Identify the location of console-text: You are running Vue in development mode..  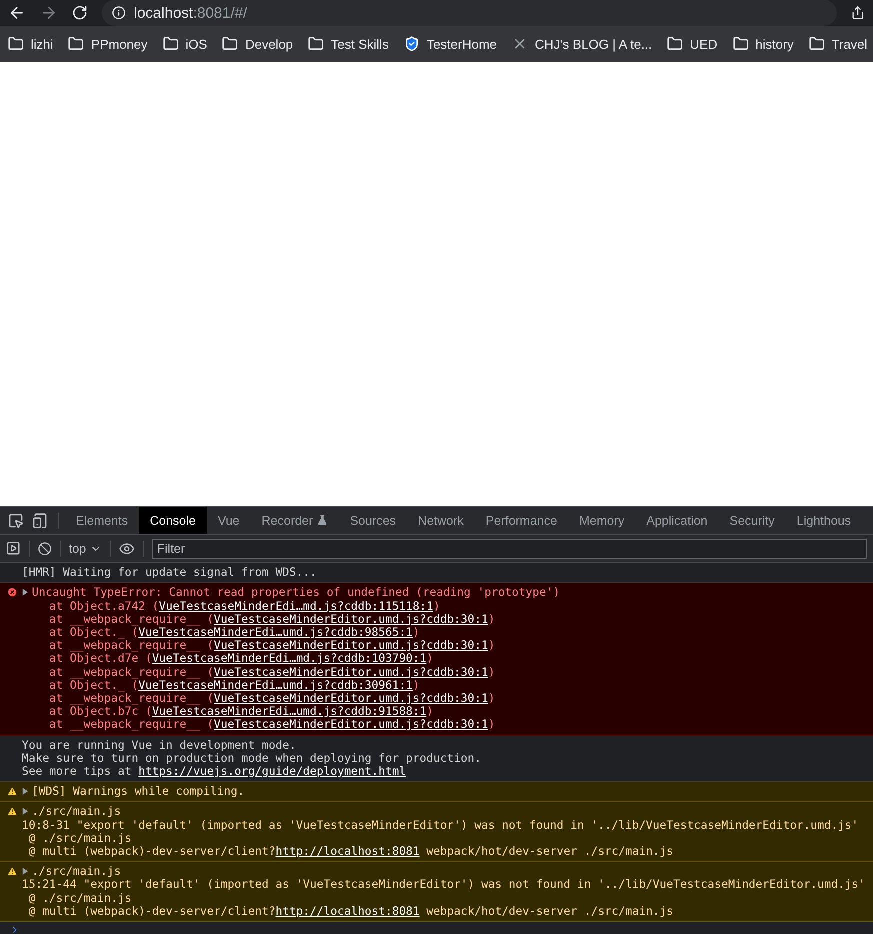
(159, 745).